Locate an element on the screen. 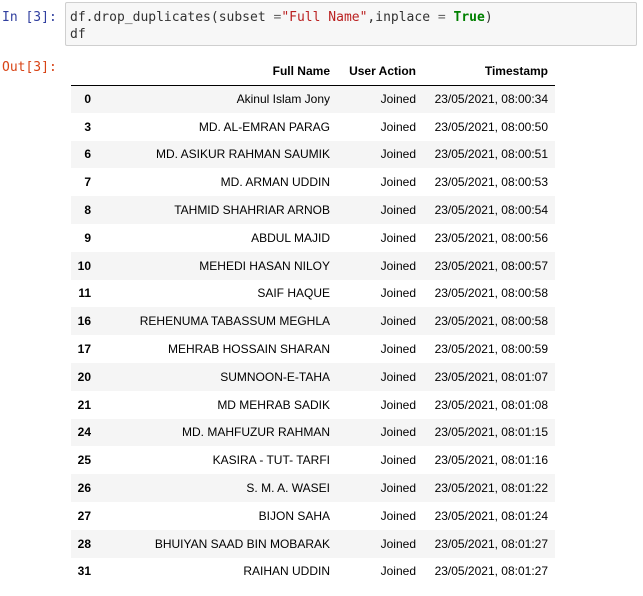  row-index: 9 is located at coordinates (87, 237).